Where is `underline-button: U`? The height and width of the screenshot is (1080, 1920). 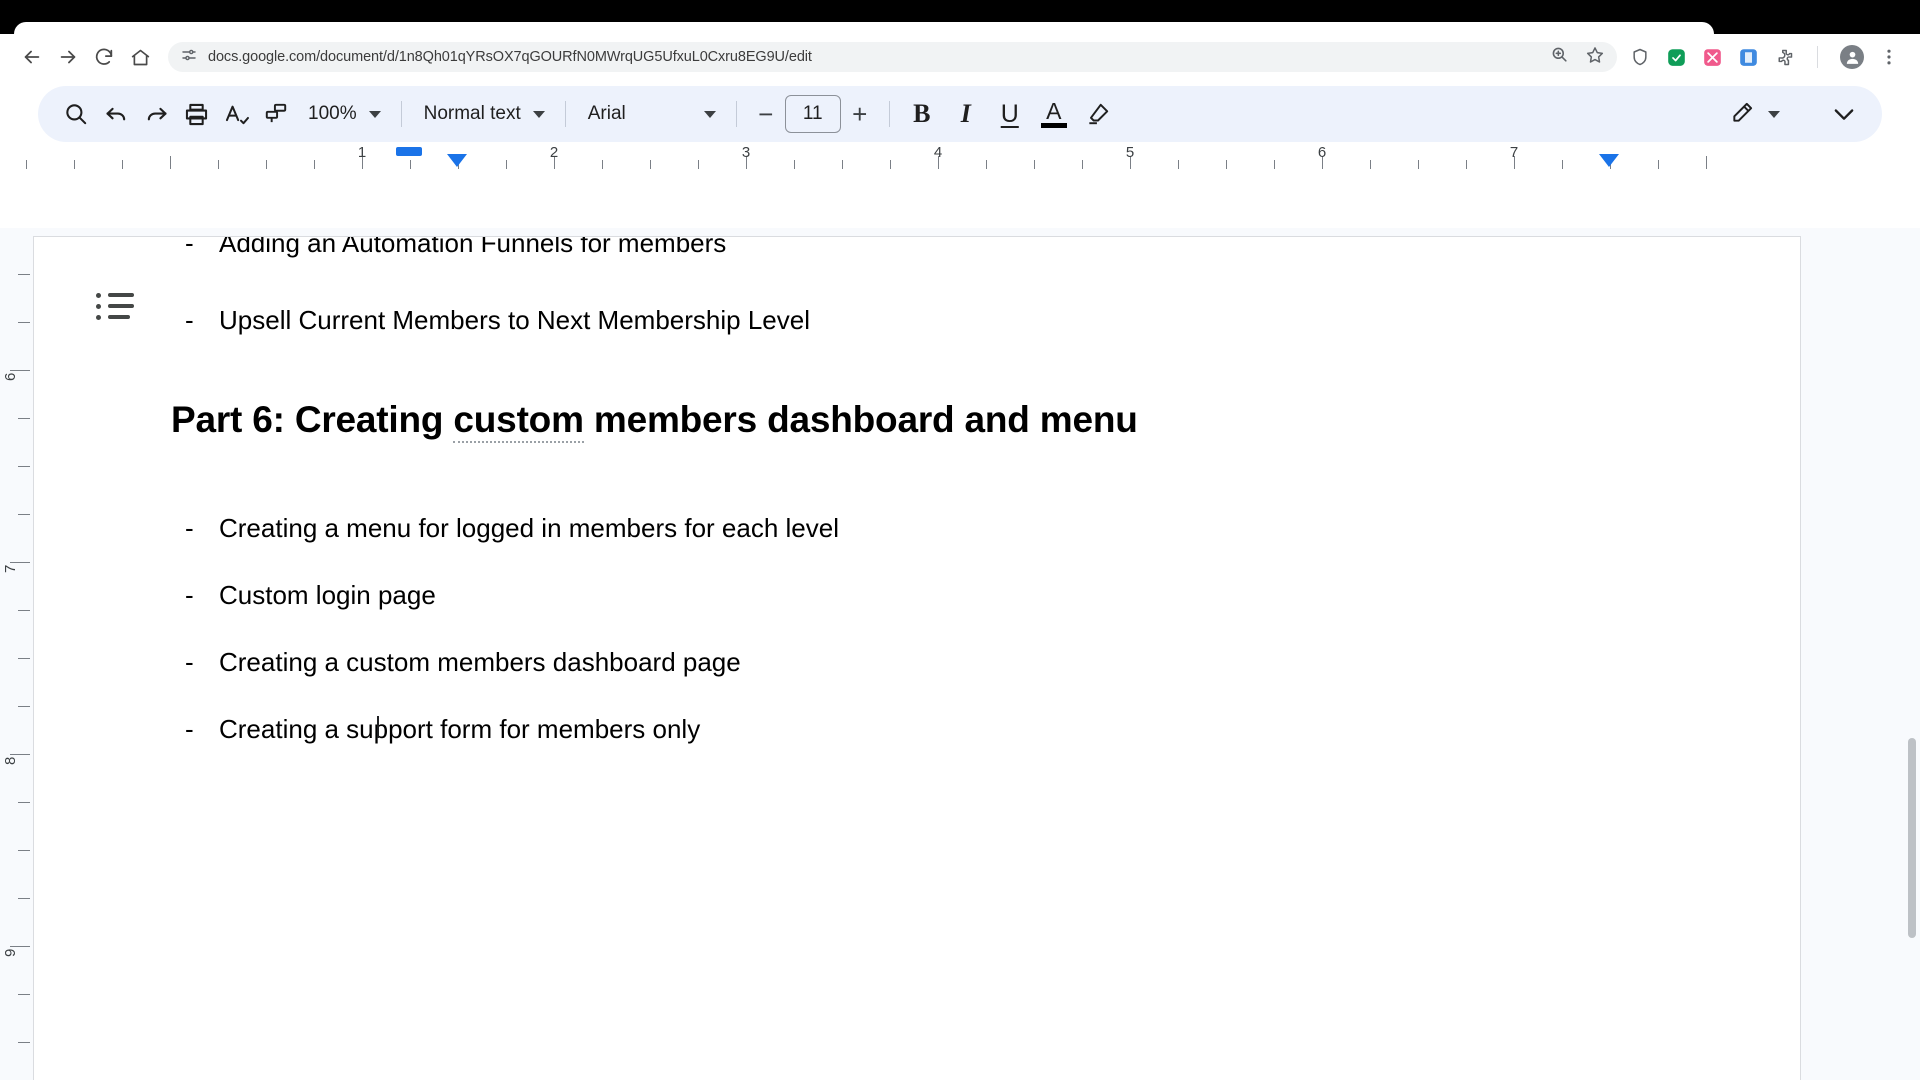 underline-button: U is located at coordinates (1010, 114).